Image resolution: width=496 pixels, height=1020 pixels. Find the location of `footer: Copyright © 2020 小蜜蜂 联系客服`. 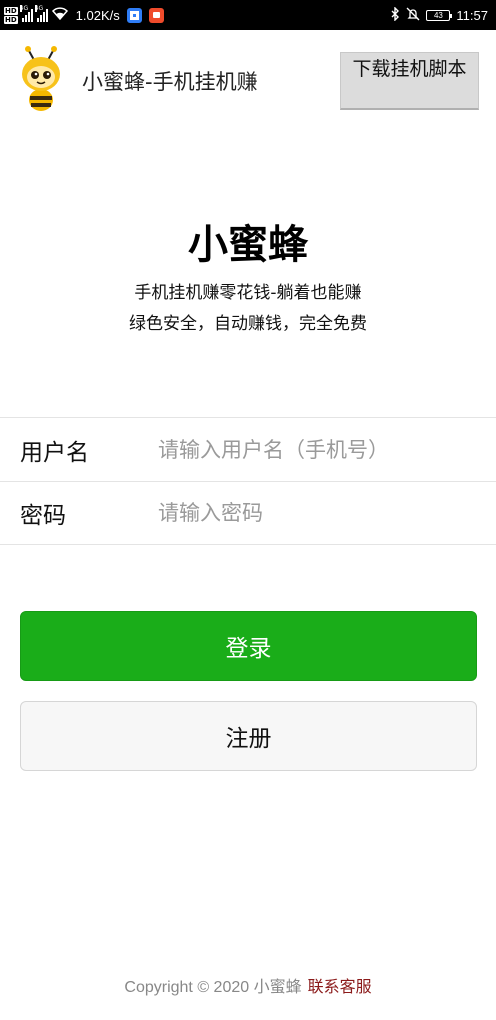

footer: Copyright © 2020 小蜜蜂 联系客服 is located at coordinates (248, 985).